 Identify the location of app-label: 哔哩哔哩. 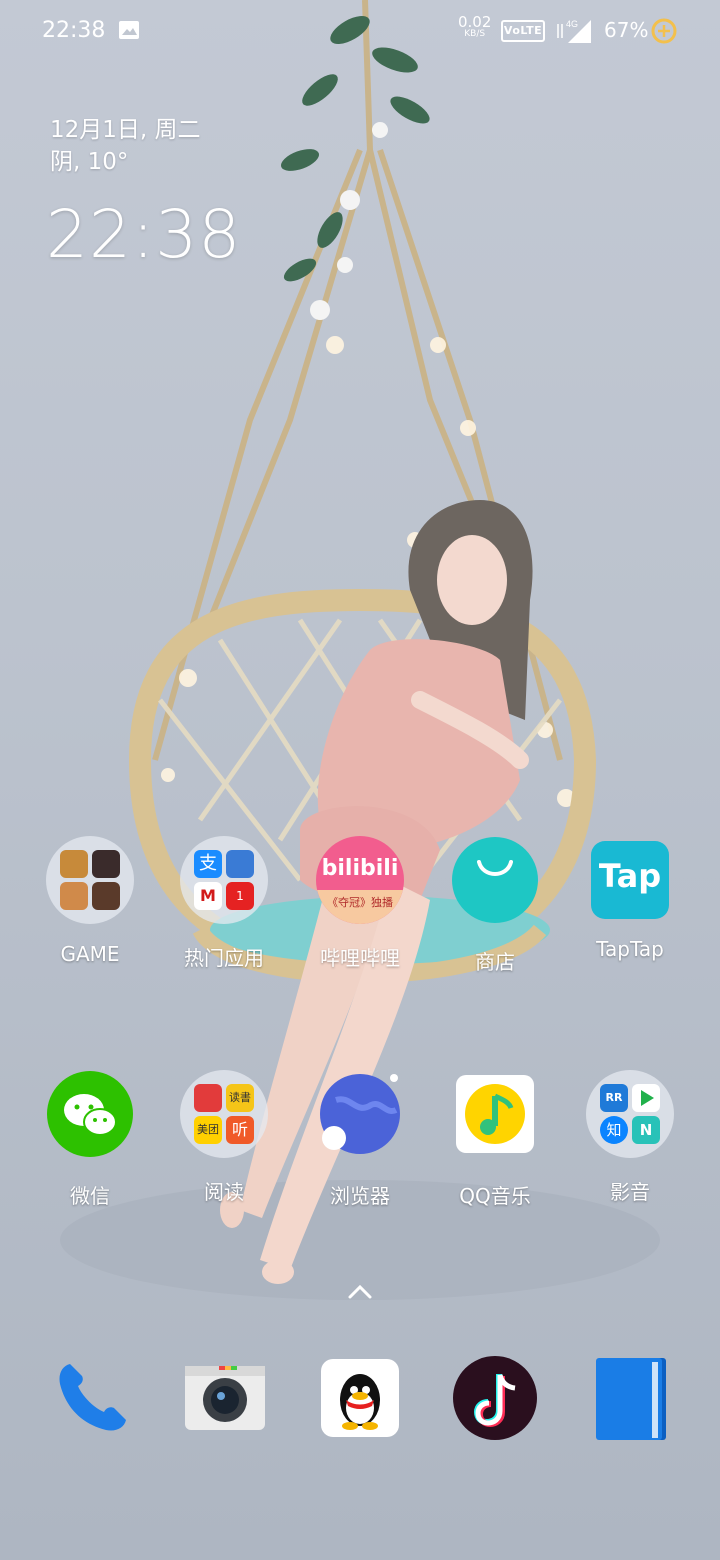
(360, 958).